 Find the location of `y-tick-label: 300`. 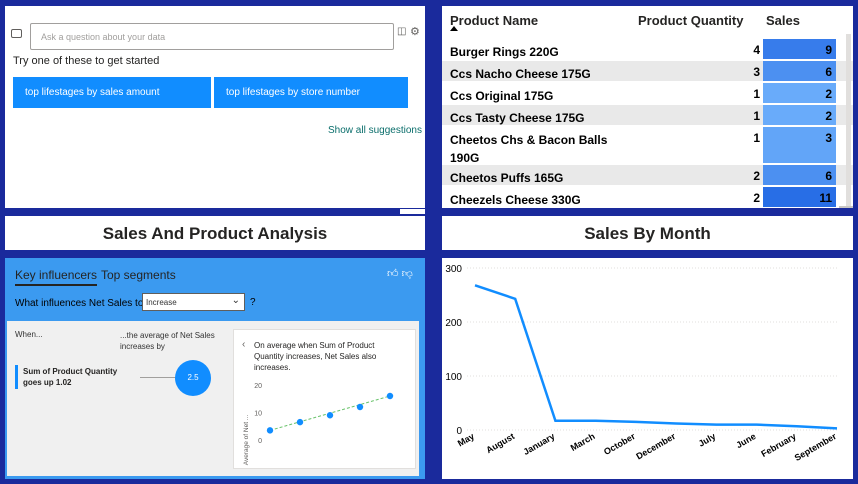

y-tick-label: 300 is located at coordinates (453, 269).